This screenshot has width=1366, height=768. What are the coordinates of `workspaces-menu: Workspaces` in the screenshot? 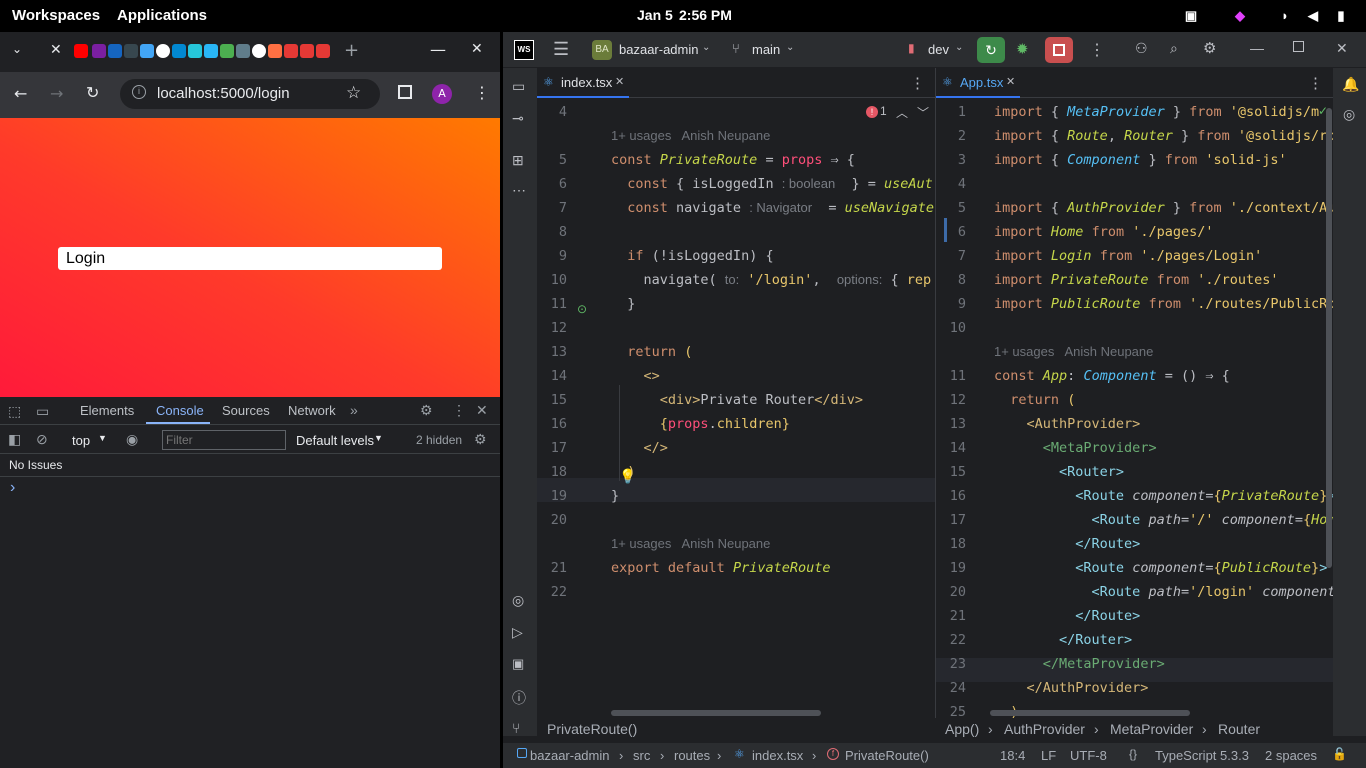 It's located at (56, 15).